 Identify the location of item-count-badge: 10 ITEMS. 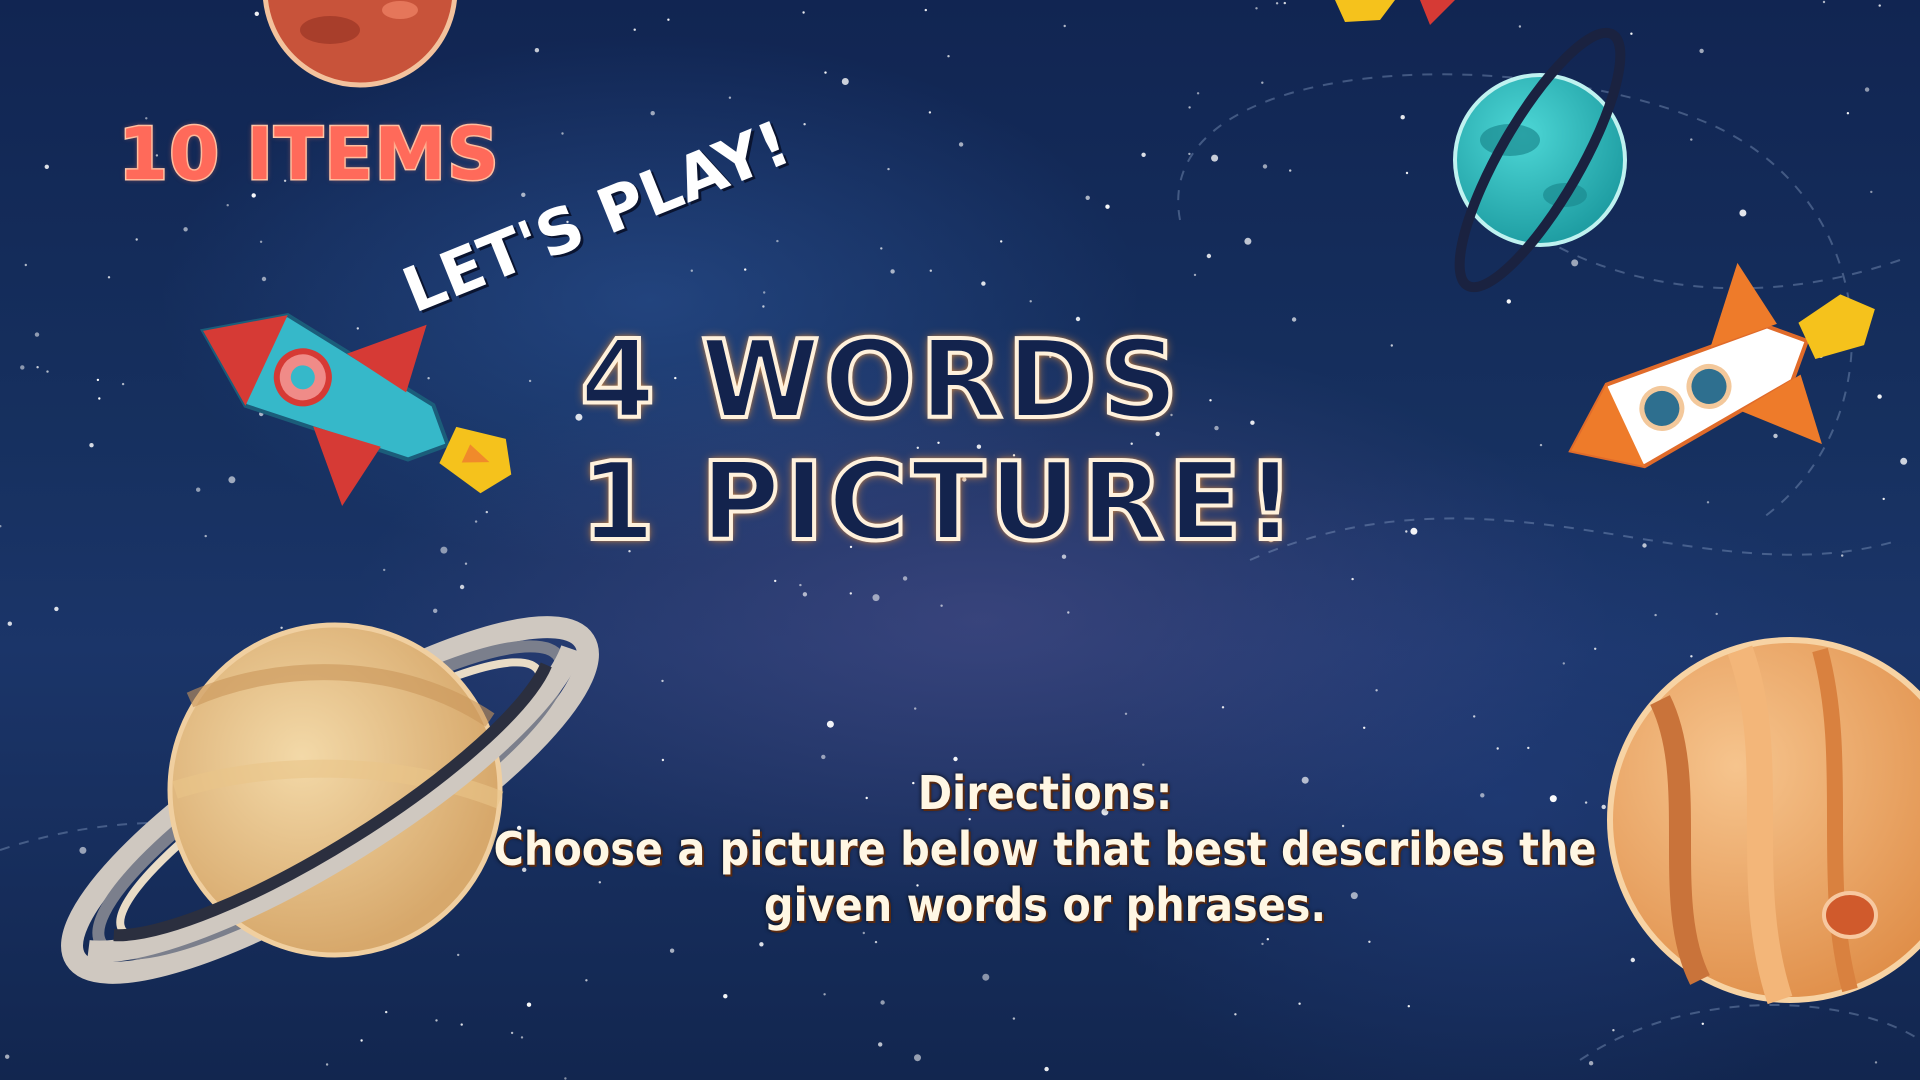
(309, 154).